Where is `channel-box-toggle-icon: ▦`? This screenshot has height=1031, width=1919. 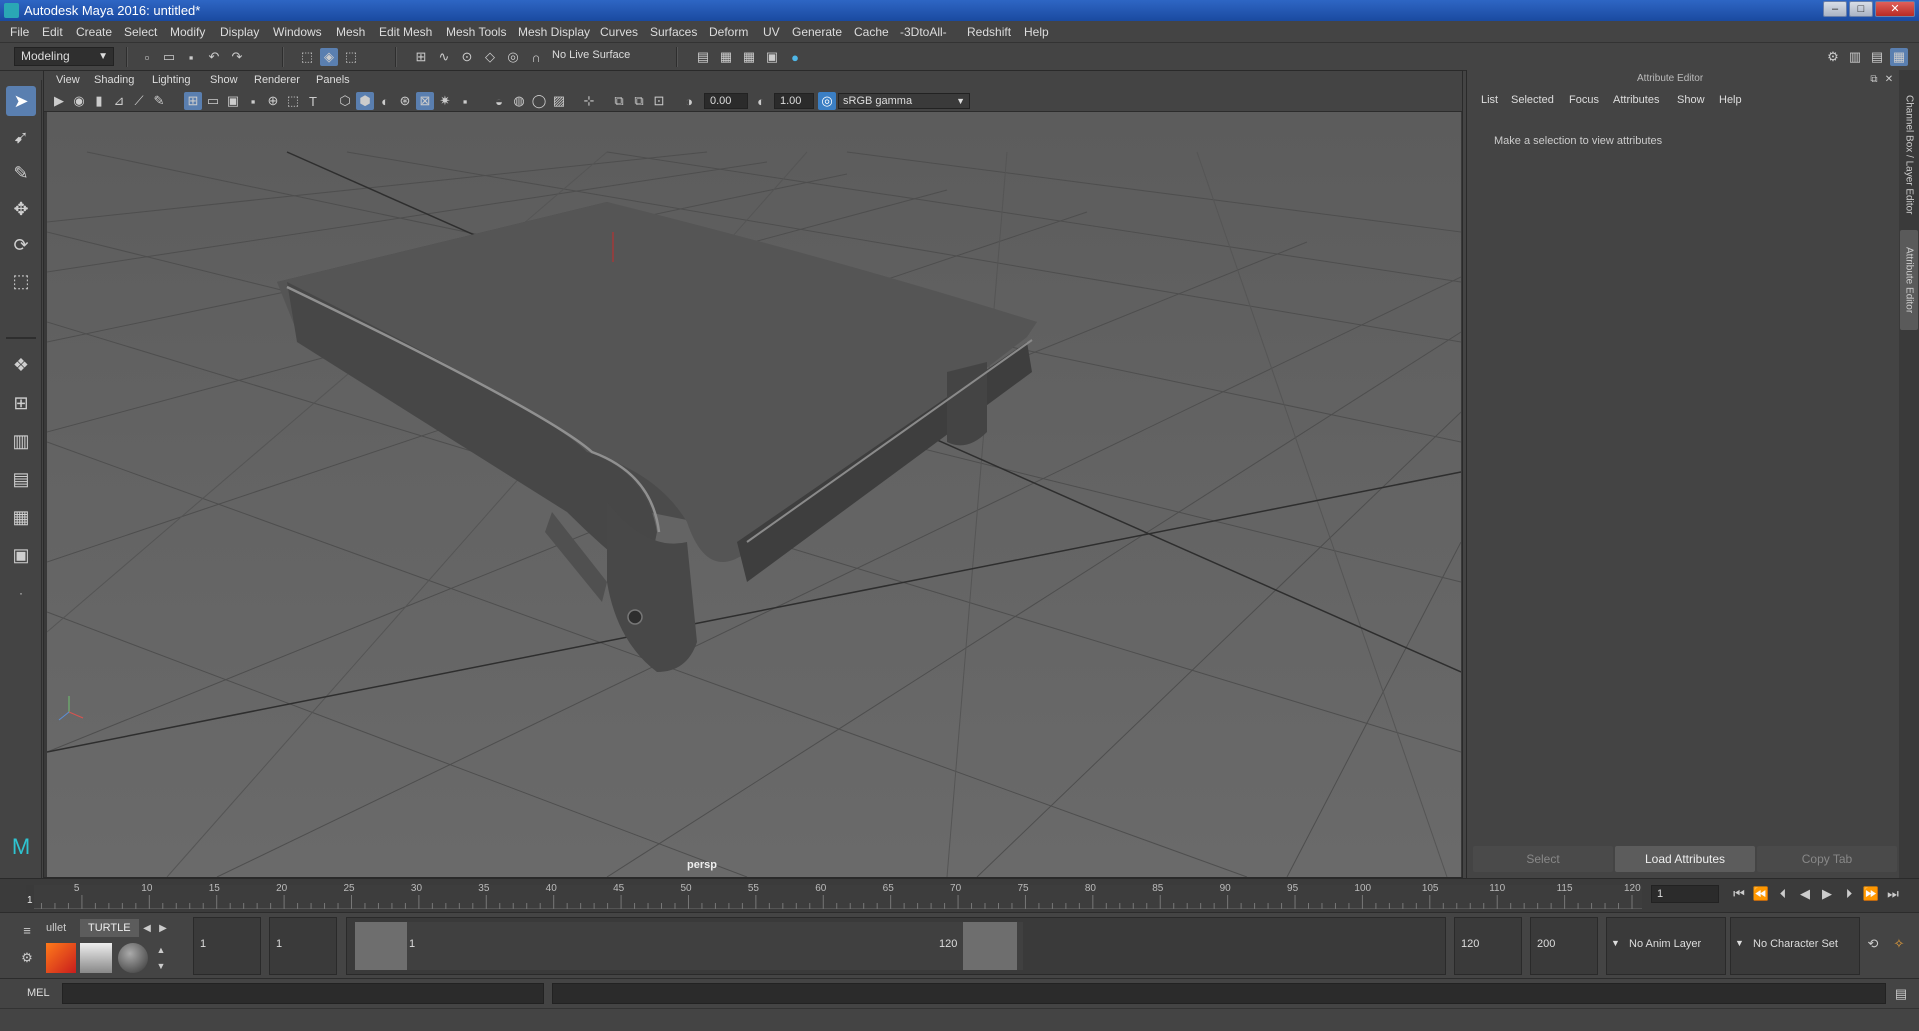 channel-box-toggle-icon: ▦ is located at coordinates (1899, 57).